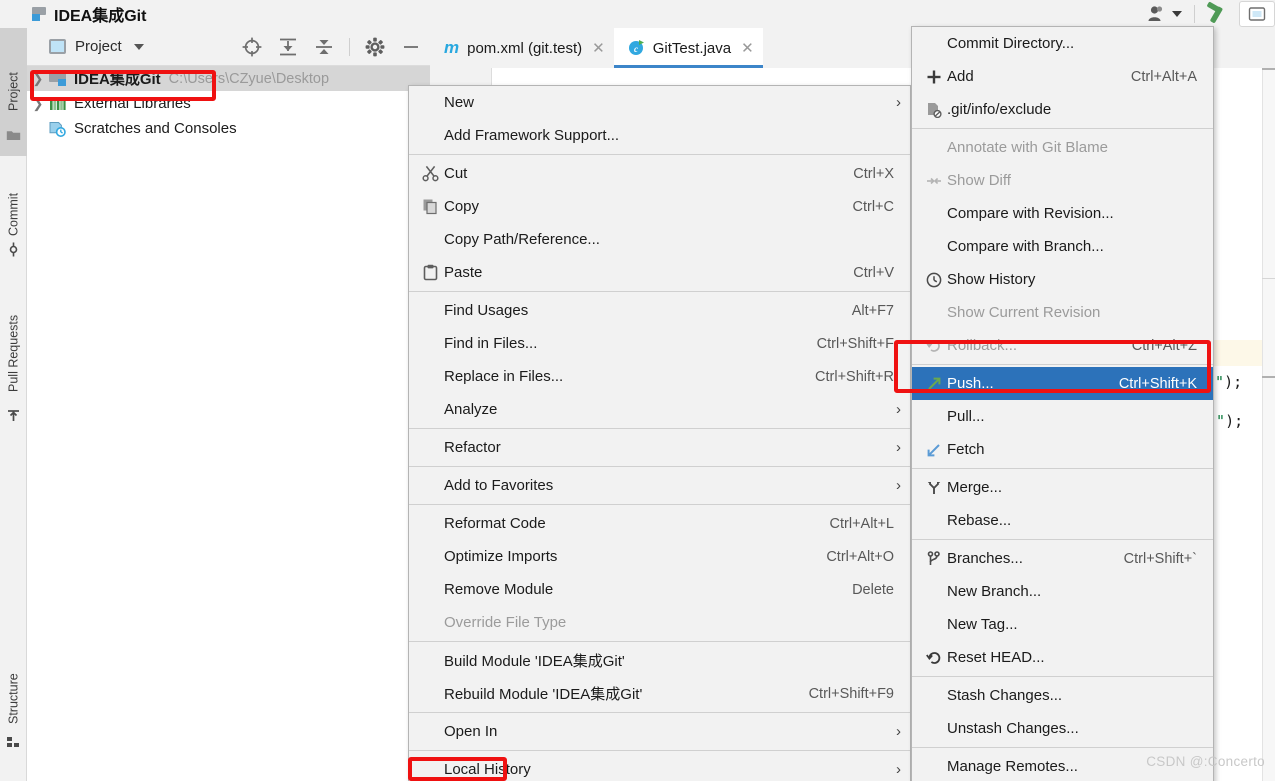 This screenshot has width=1275, height=781. What do you see at coordinates (522, 48) in the screenshot?
I see `tab-pom-xml: m pom.xml (git.test) ✕` at bounding box center [522, 48].